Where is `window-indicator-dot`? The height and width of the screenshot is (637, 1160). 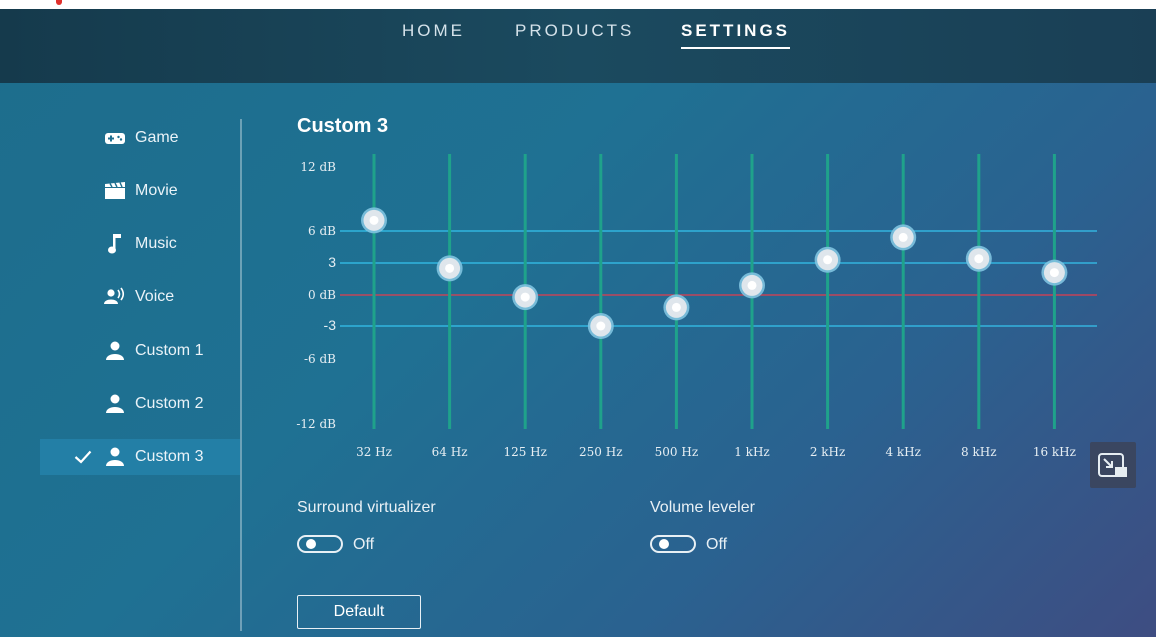
window-indicator-dot is located at coordinates (59, 2).